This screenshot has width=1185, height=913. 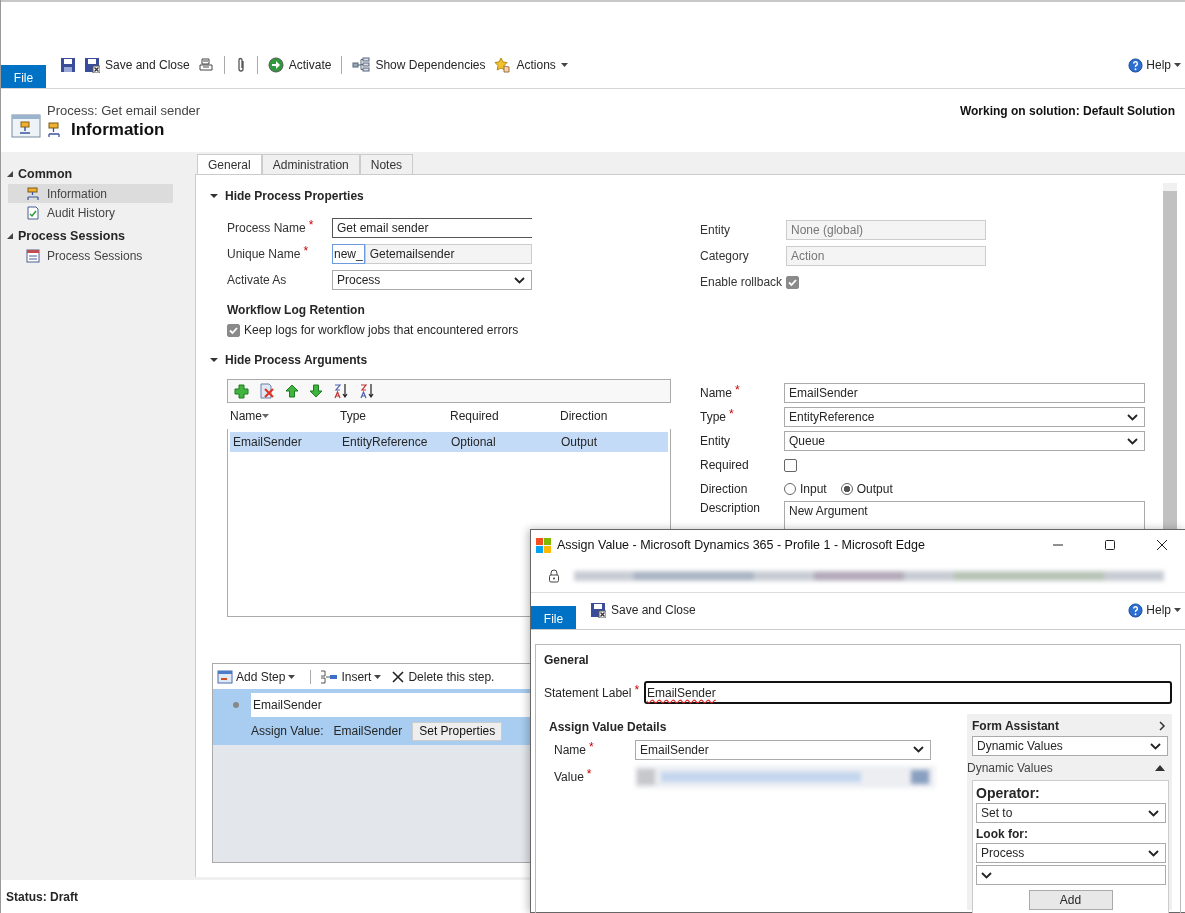 I want to click on read-only-field: None (global), so click(x=886, y=230).